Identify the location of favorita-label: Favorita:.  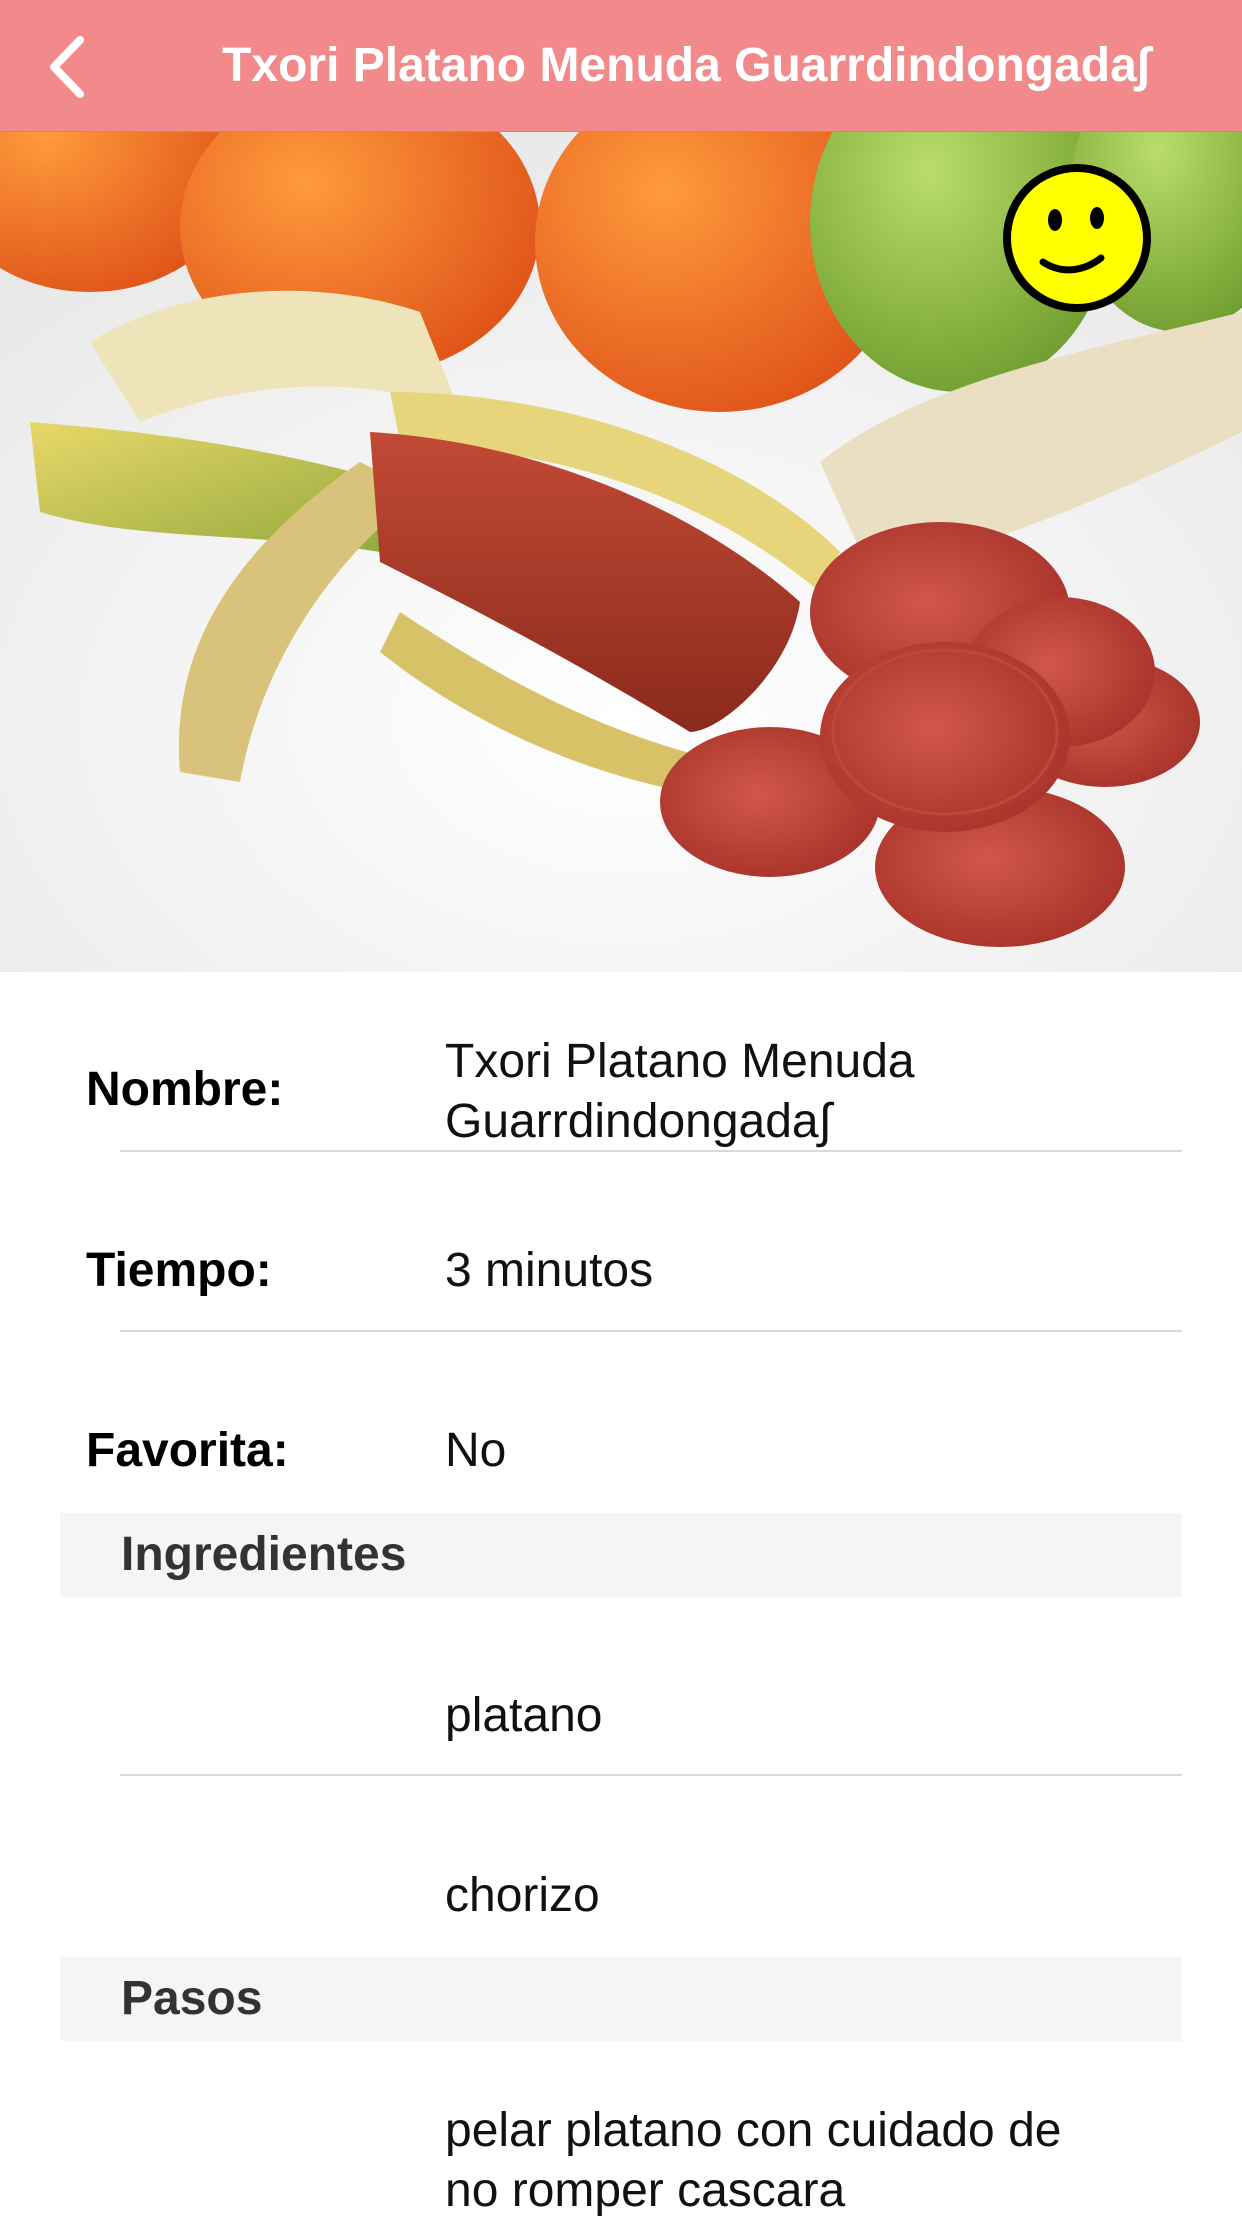
(187, 1450).